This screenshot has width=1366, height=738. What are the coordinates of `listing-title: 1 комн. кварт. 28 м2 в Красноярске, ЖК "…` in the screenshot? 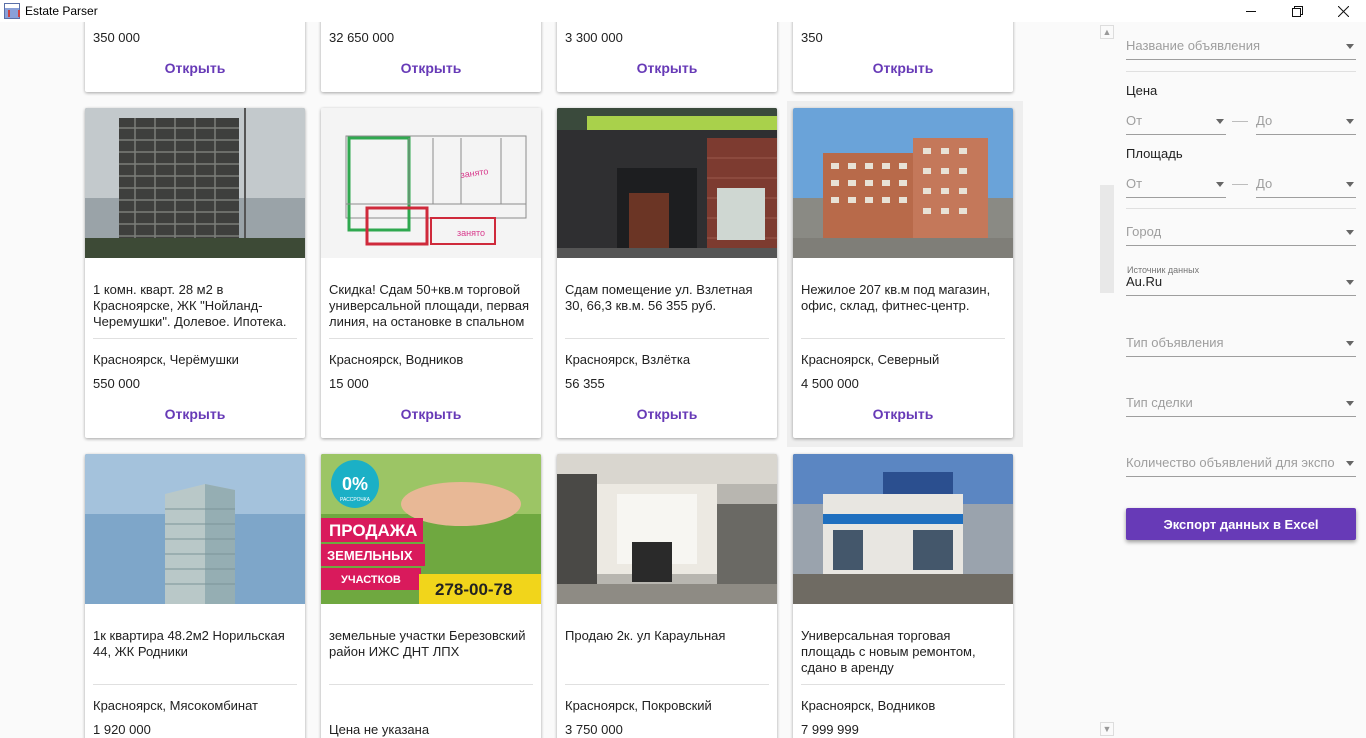 It's located at (190, 305).